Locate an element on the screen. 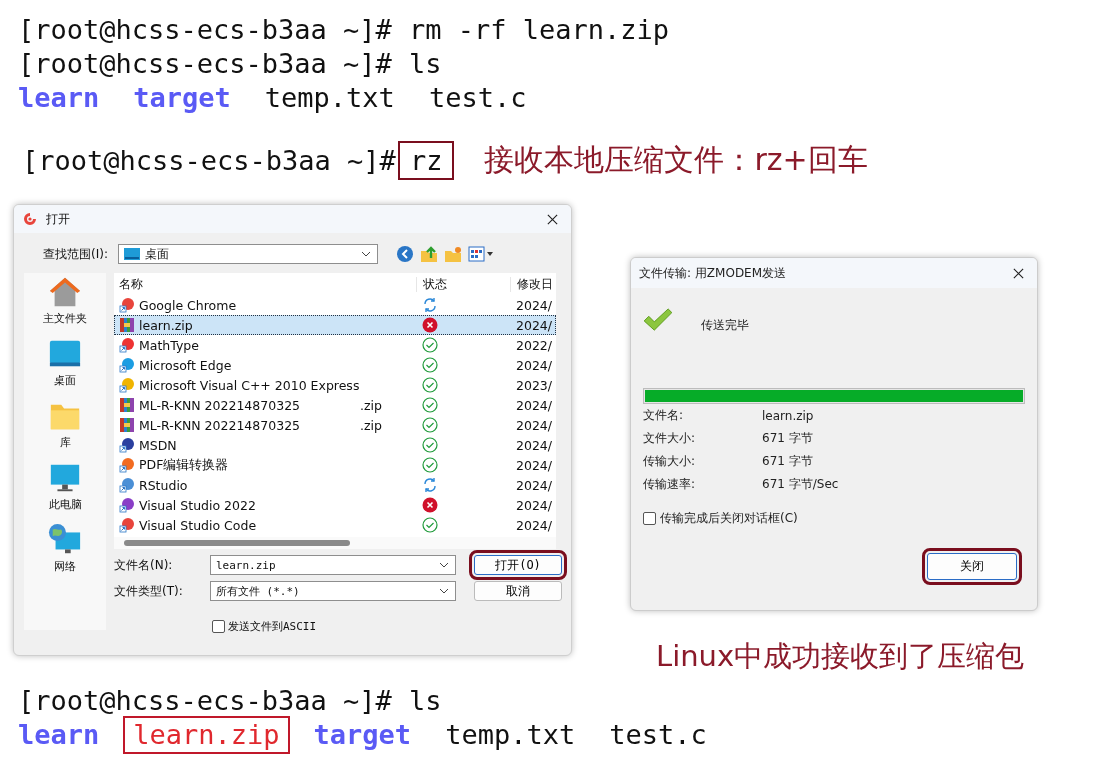 Image resolution: width=1106 pixels, height=781 pixels. column-header: 状态 is located at coordinates (463, 284).